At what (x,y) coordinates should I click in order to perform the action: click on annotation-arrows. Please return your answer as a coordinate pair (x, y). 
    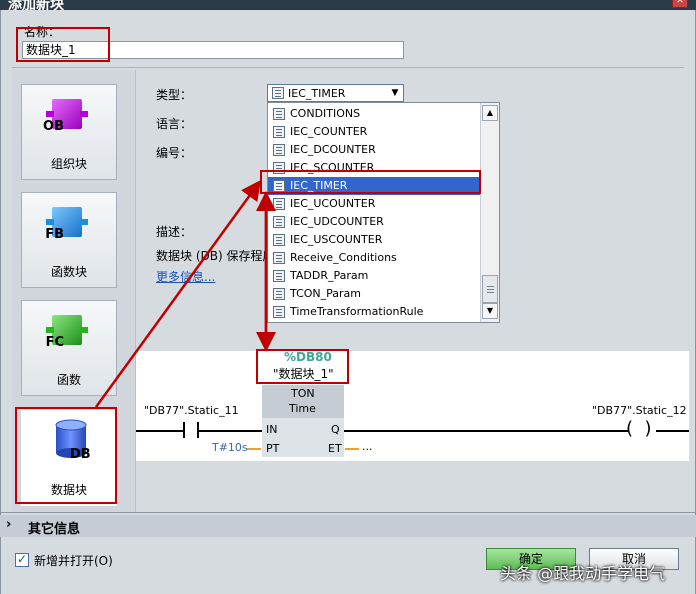
    Looking at the image, I should click on (185, 293).